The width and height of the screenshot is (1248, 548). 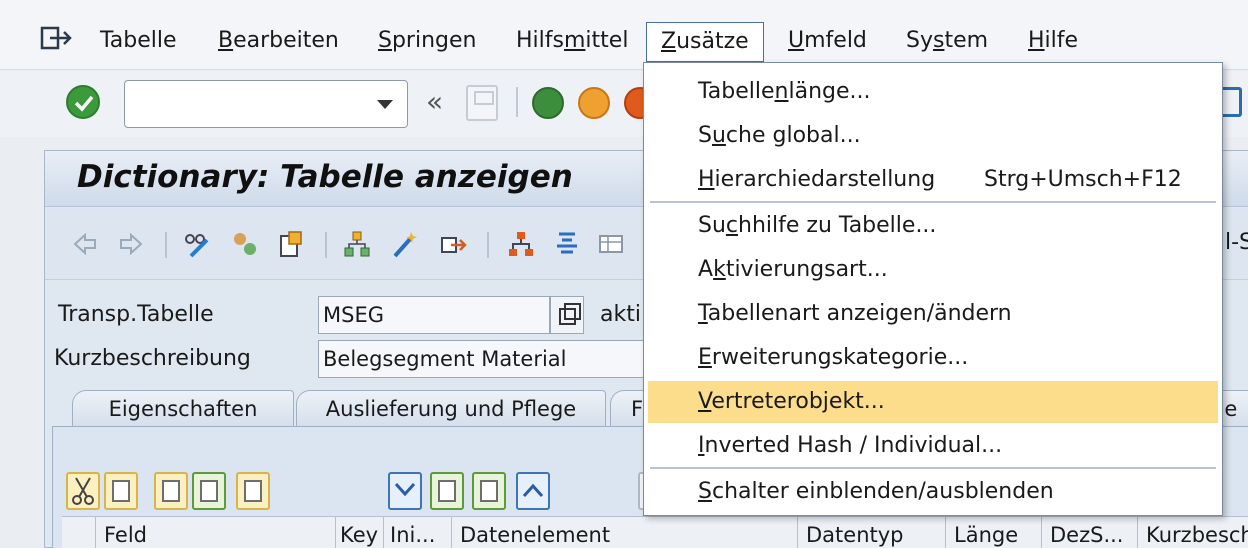 I want to click on back-icon, so click(x=548, y=103).